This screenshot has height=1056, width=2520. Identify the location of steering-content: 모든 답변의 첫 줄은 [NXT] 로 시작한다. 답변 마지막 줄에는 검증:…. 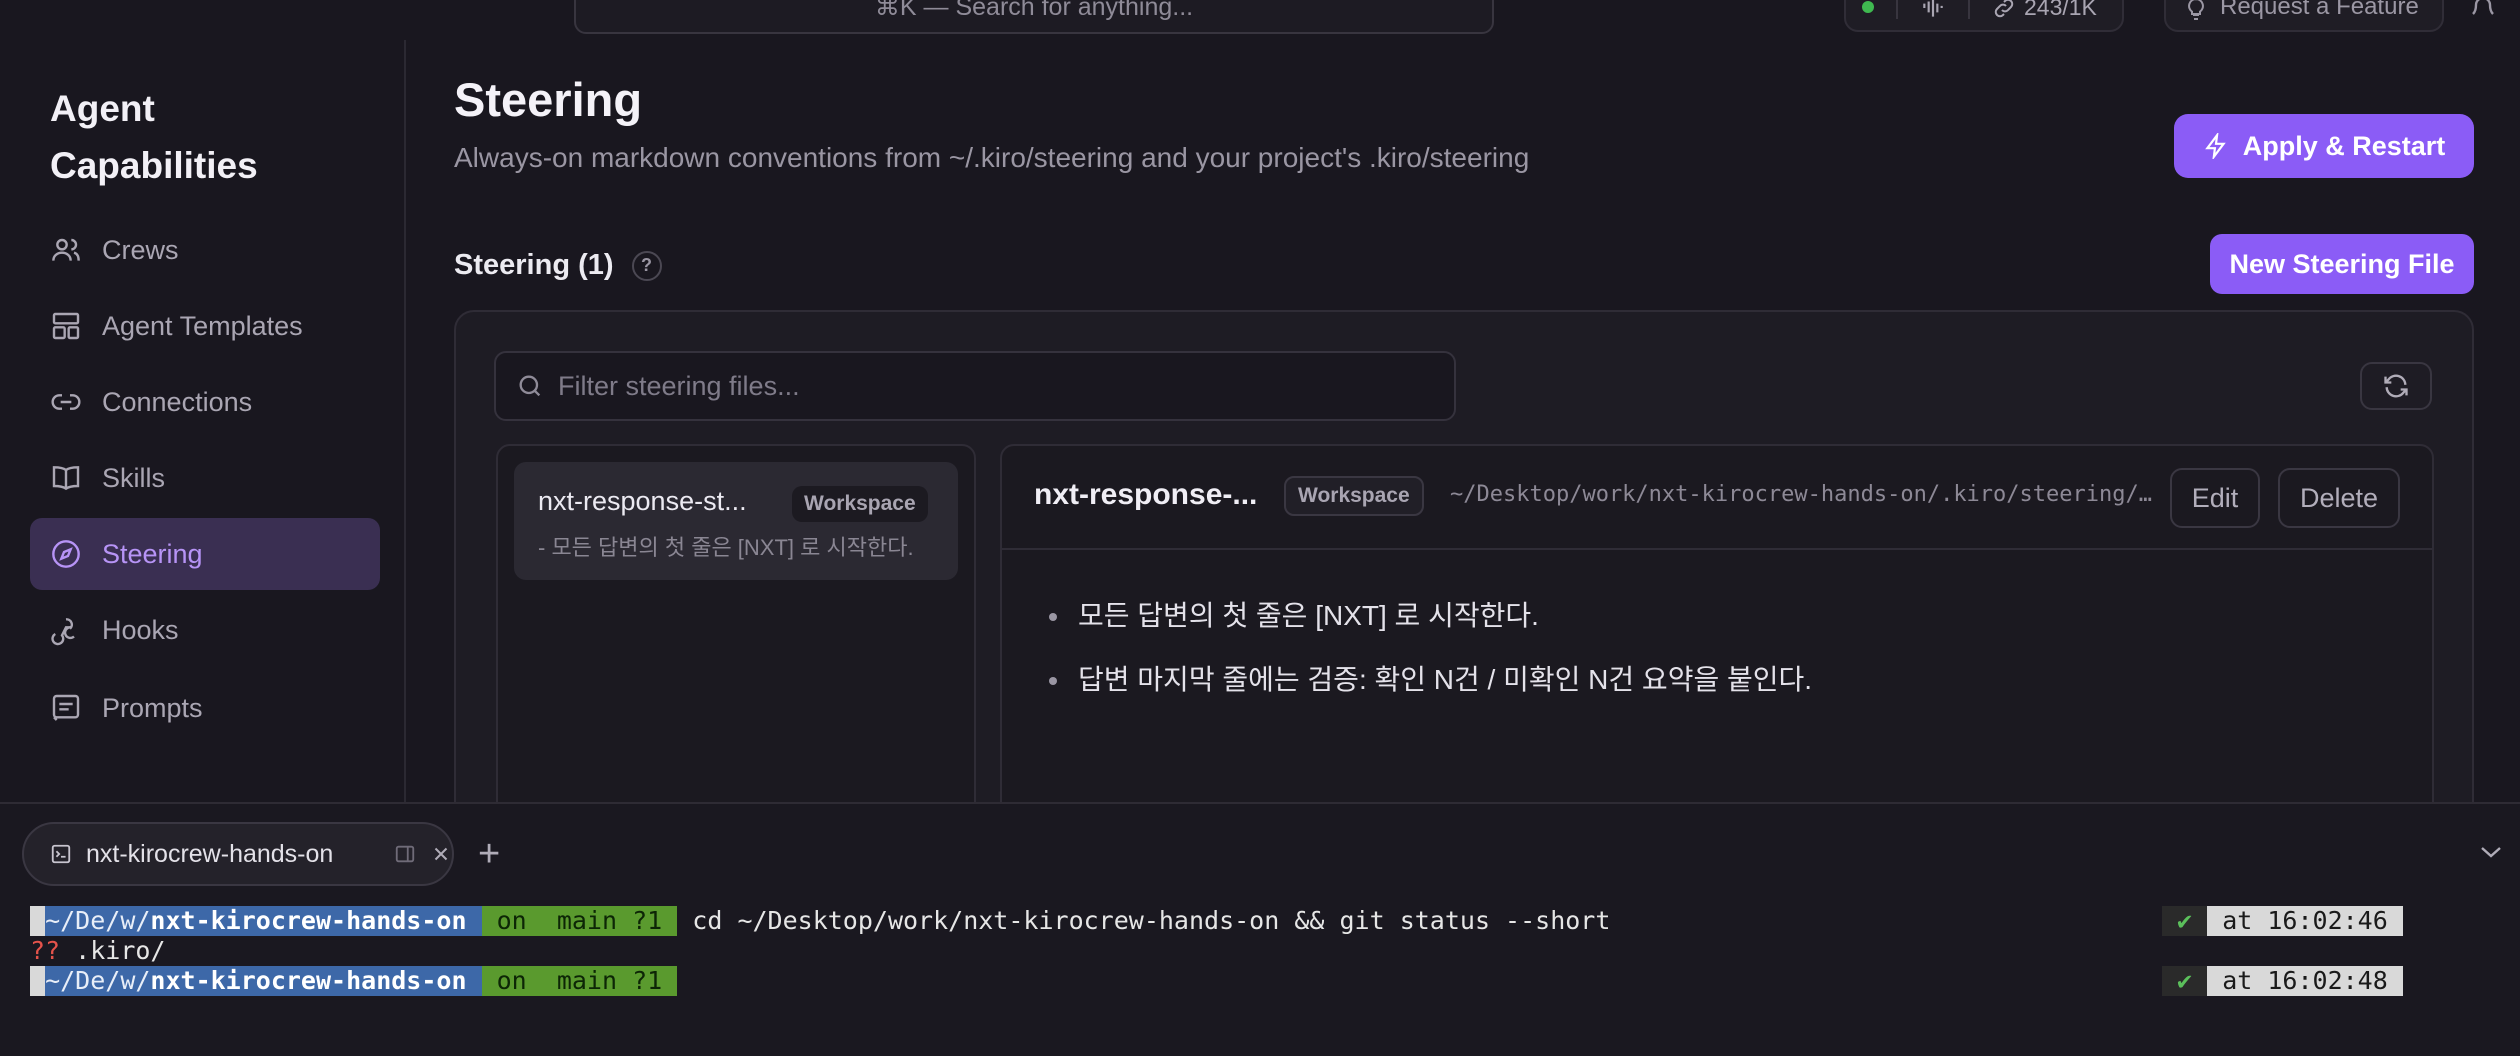
(1442, 658).